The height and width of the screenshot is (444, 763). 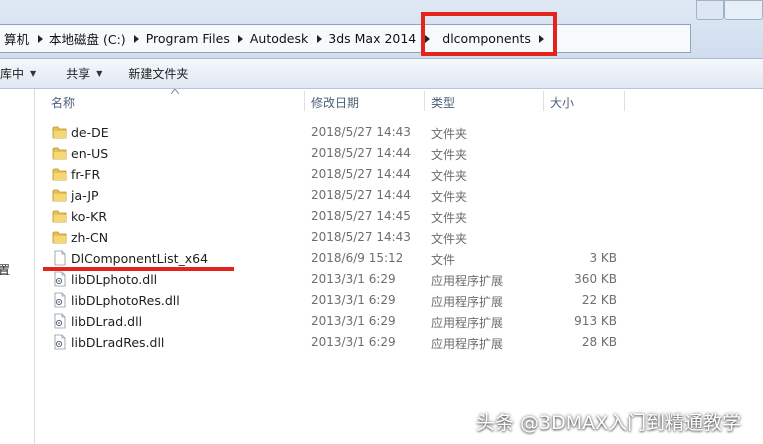 What do you see at coordinates (63, 102) in the screenshot?
I see `column-header-name: 名称` at bounding box center [63, 102].